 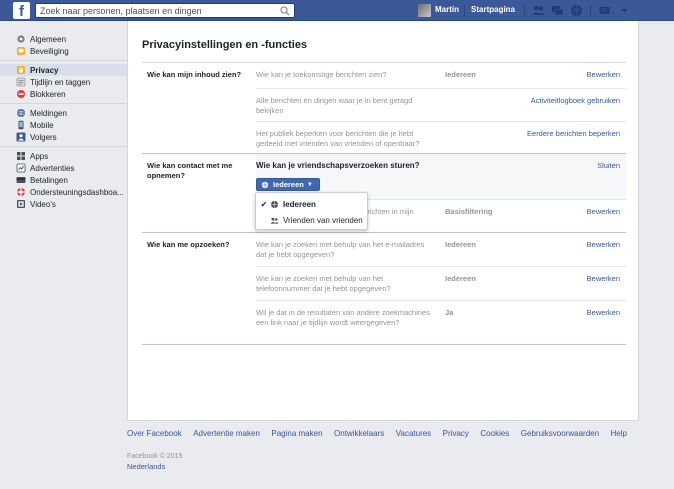 I want to click on sidebar-item-blocking: Blokkeren, so click(x=63, y=94).